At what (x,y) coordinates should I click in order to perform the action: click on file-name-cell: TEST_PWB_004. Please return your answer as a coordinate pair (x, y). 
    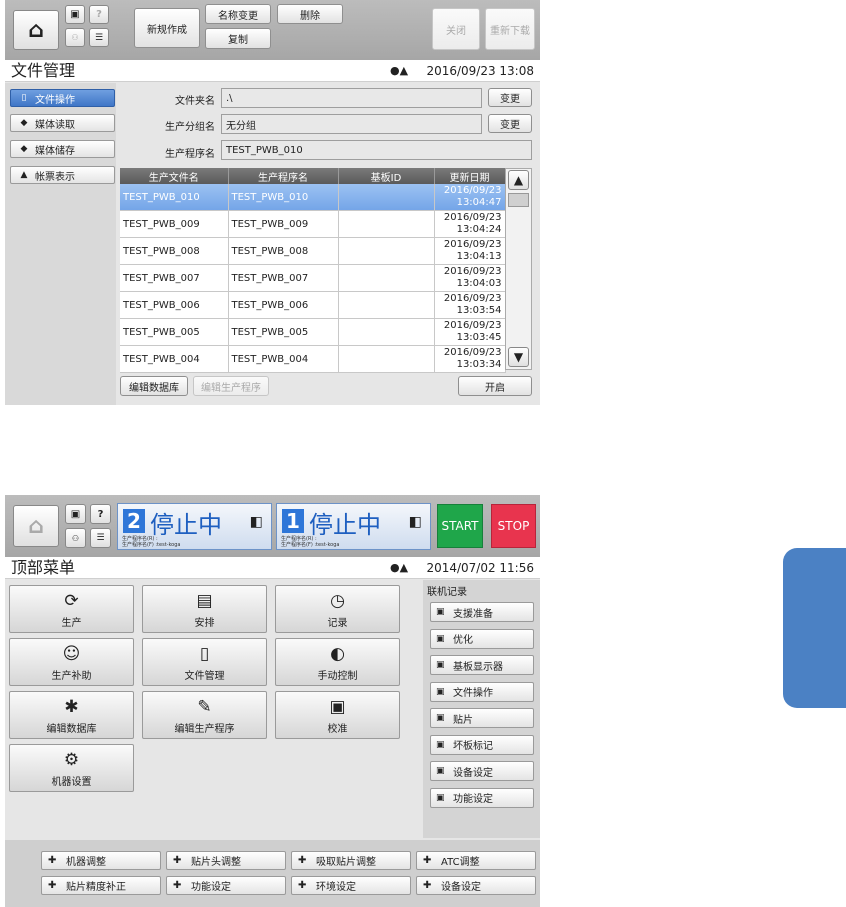
    Looking at the image, I should click on (174, 359).